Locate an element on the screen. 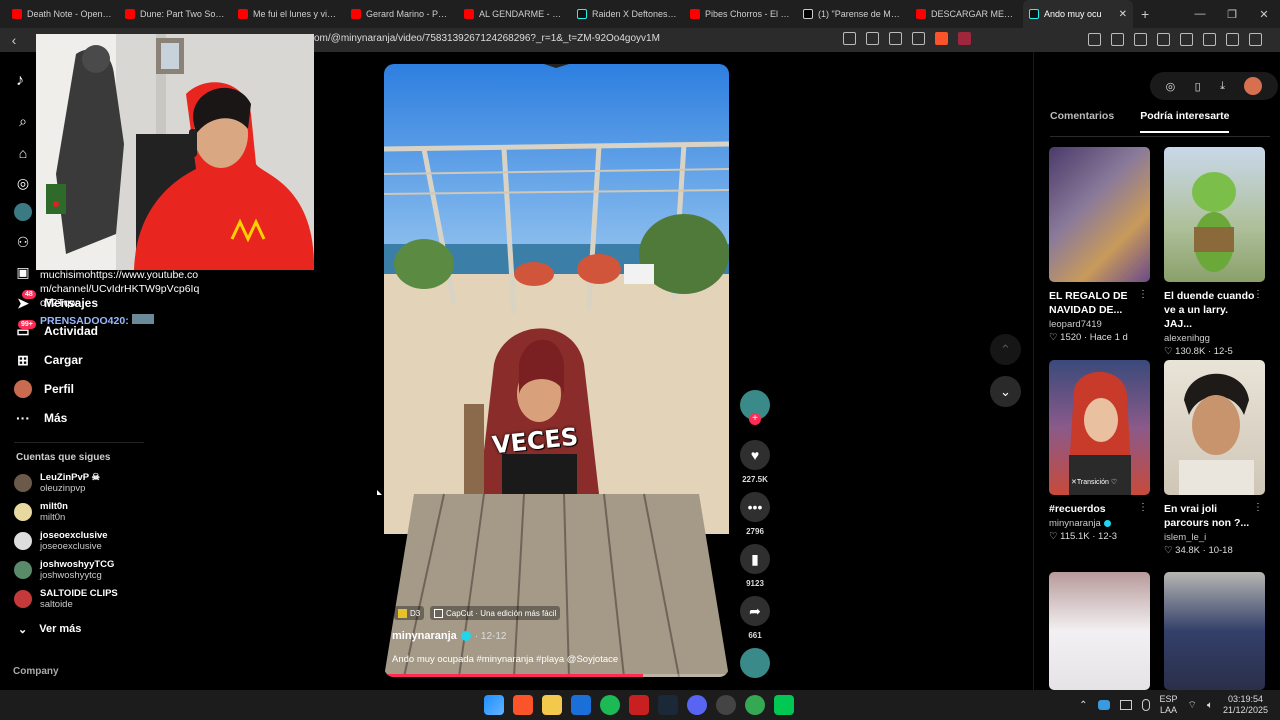 The width and height of the screenshot is (1280, 720). explore-icon: ◎ is located at coordinates (23, 183).